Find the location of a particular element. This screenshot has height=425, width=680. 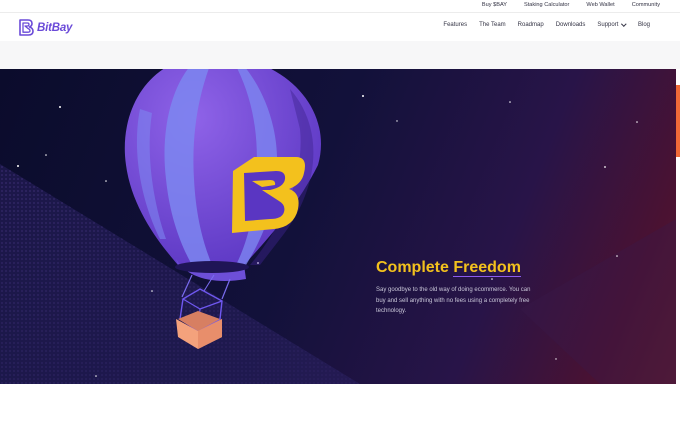

web-wallet-link: Web Wallet is located at coordinates (600, 5).